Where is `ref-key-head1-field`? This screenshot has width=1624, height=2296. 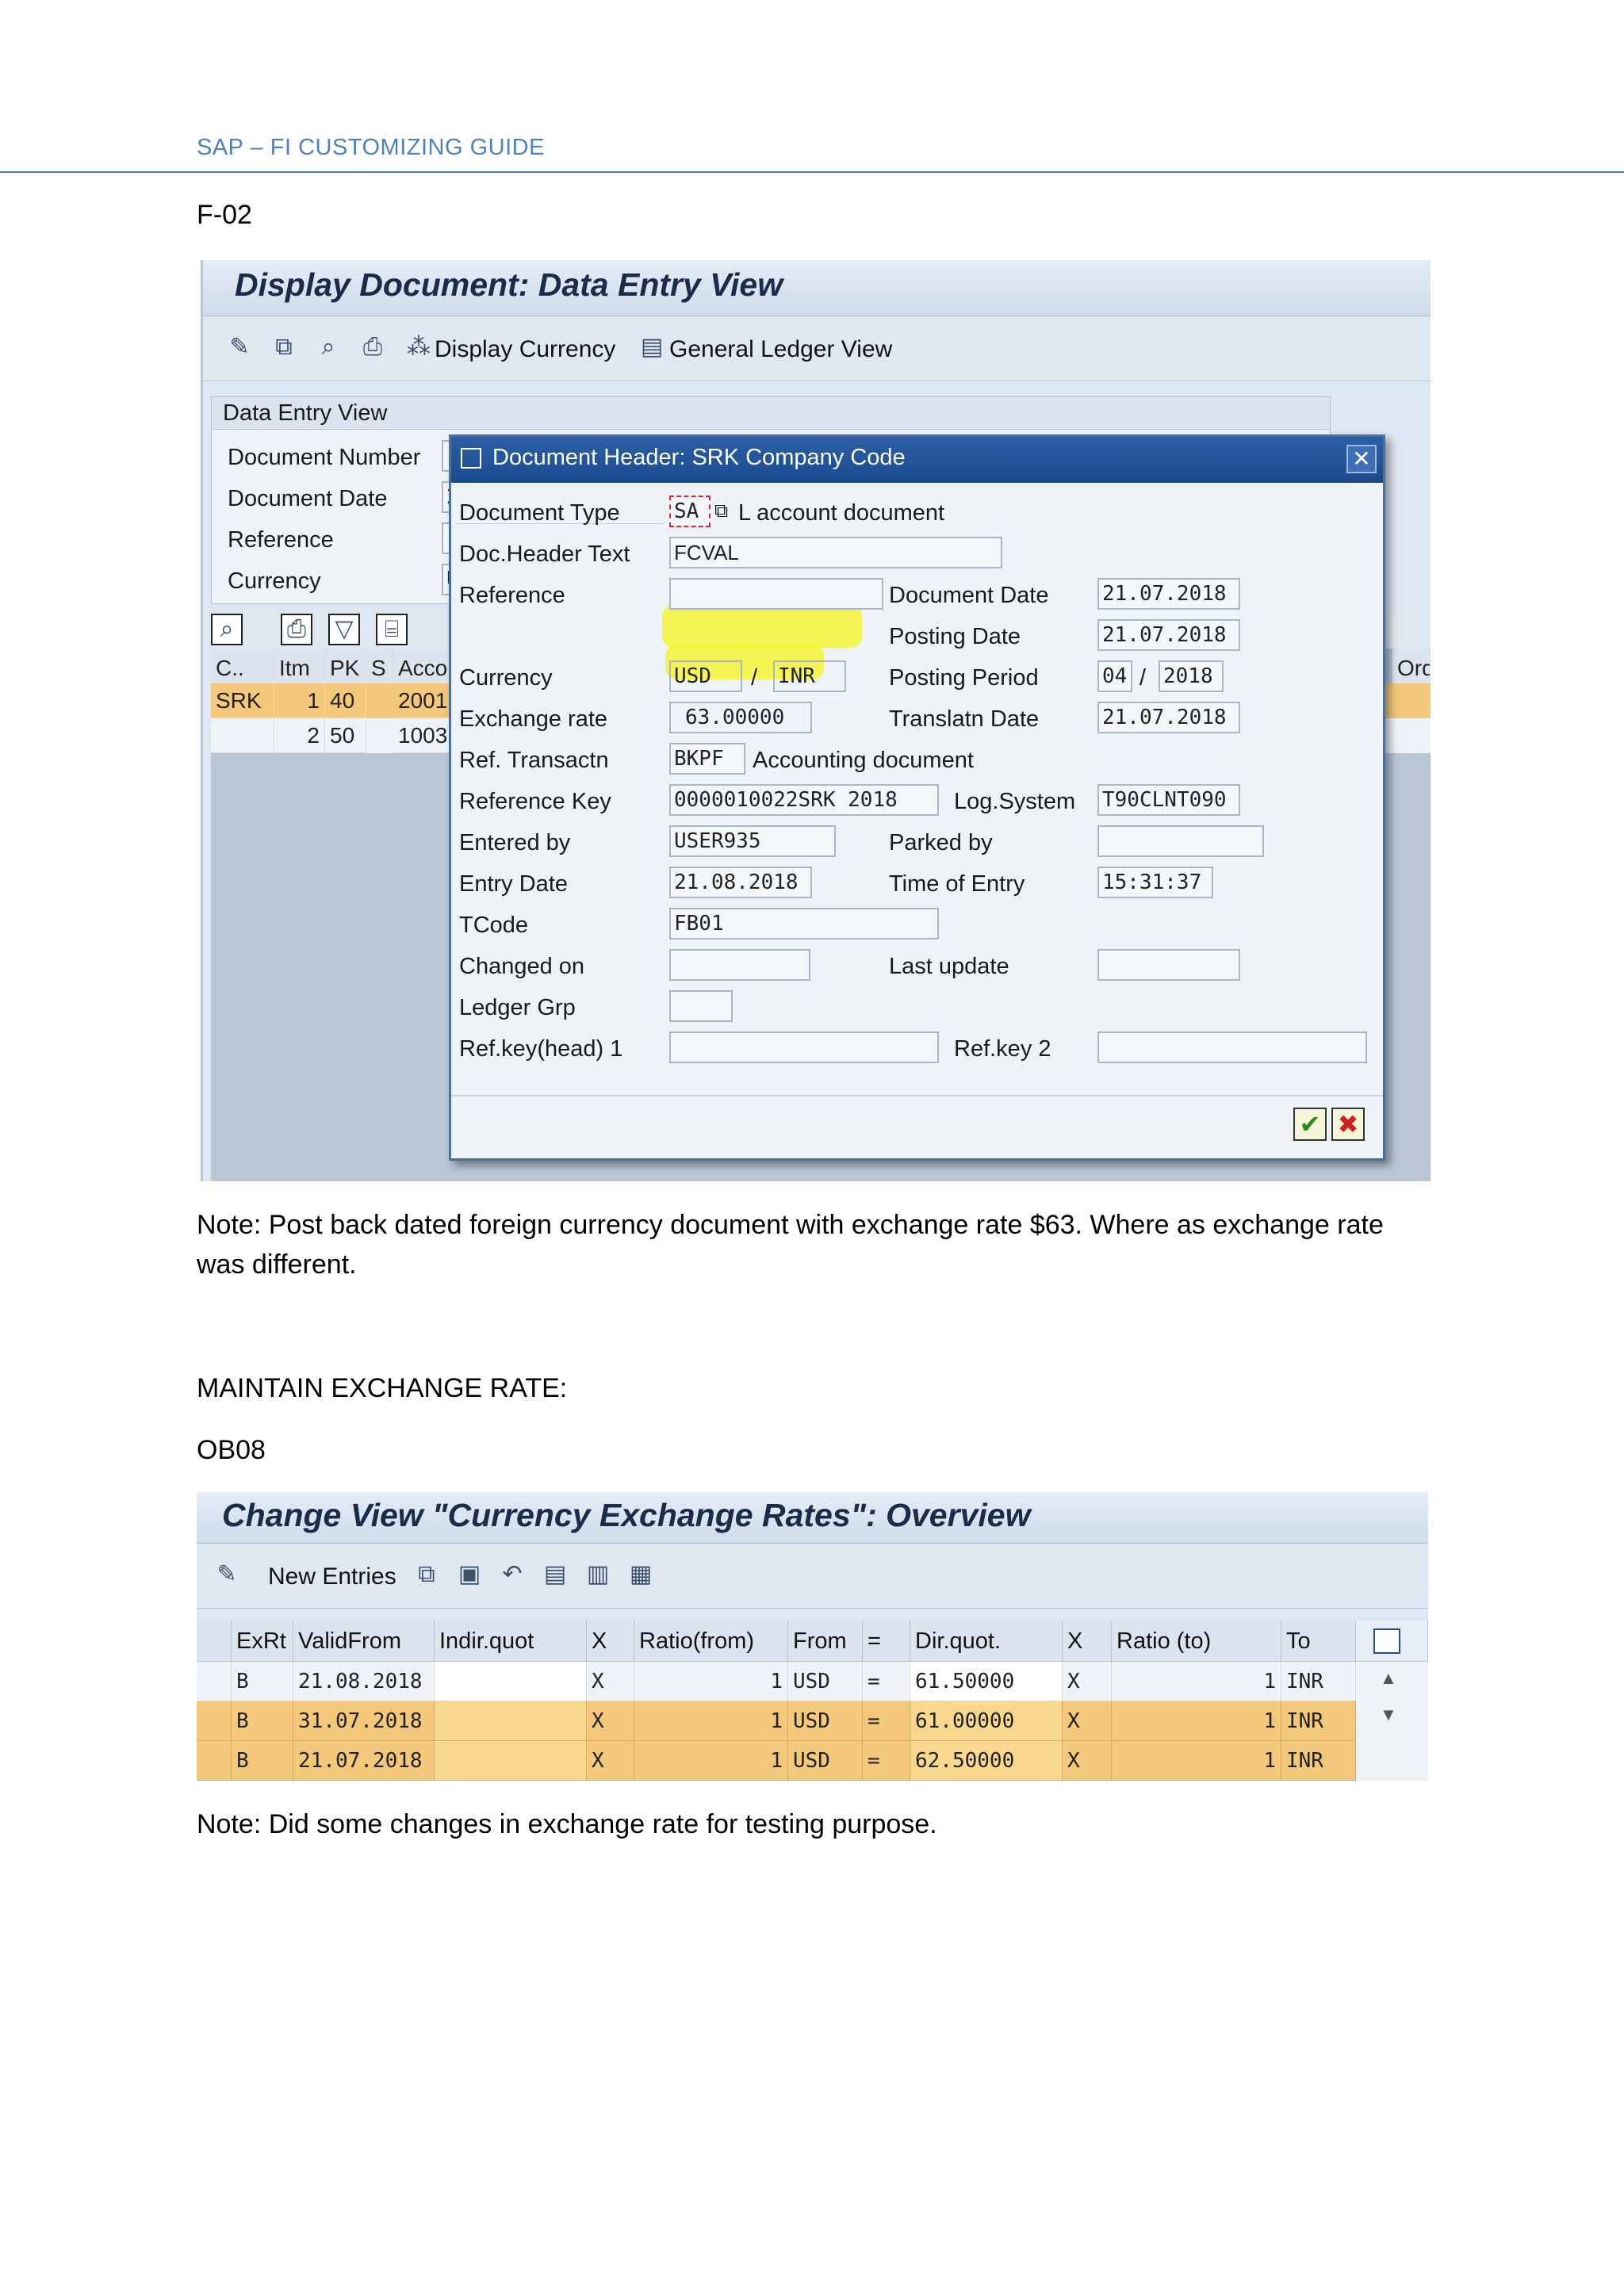
ref-key-head1-field is located at coordinates (804, 1047).